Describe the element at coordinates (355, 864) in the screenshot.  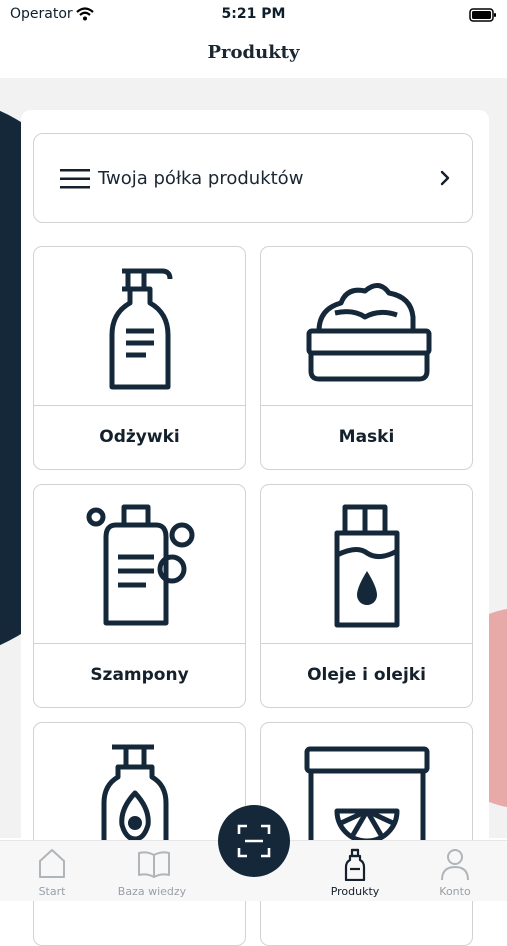
I see `product-bottle-icon` at that location.